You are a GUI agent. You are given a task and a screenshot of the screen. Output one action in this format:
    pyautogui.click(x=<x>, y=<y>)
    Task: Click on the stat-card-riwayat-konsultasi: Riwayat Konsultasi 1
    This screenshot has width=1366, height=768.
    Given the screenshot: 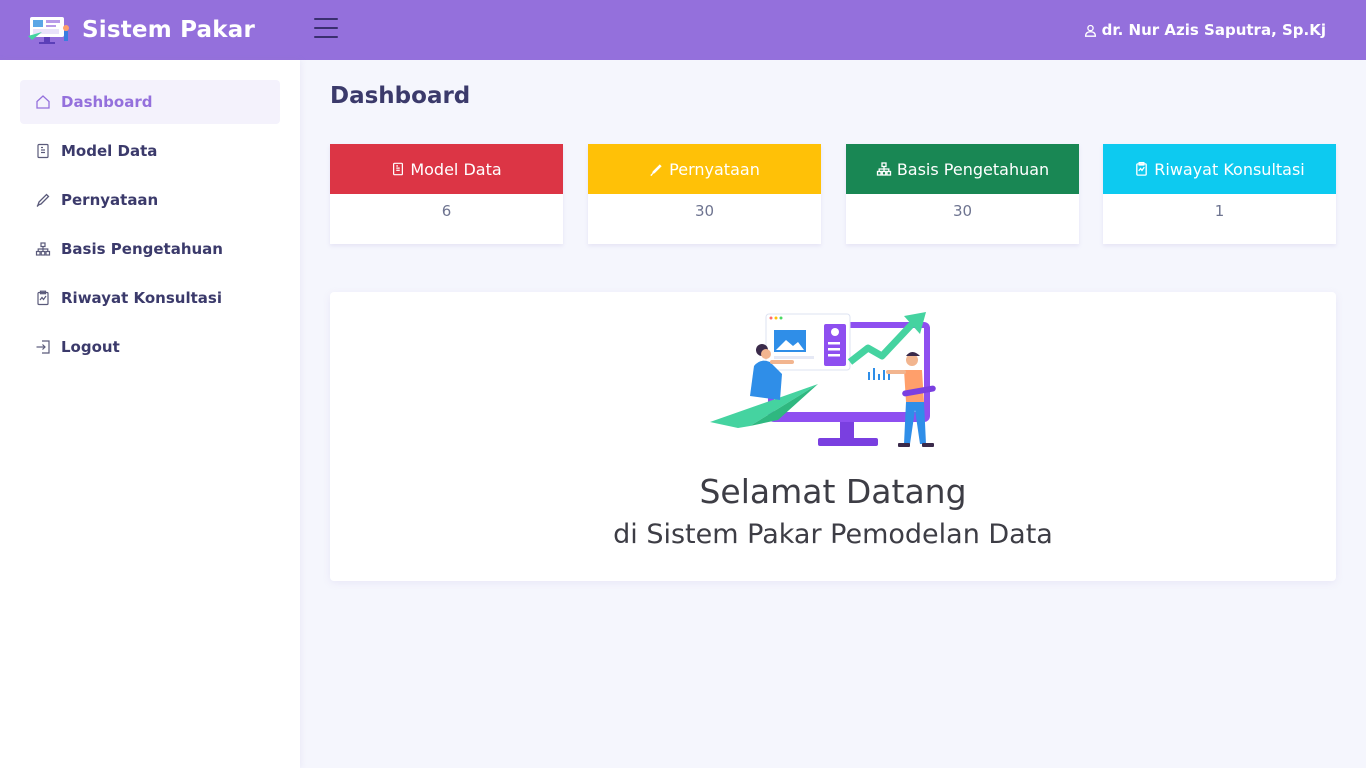 What is the action you would take?
    pyautogui.click(x=1219, y=194)
    